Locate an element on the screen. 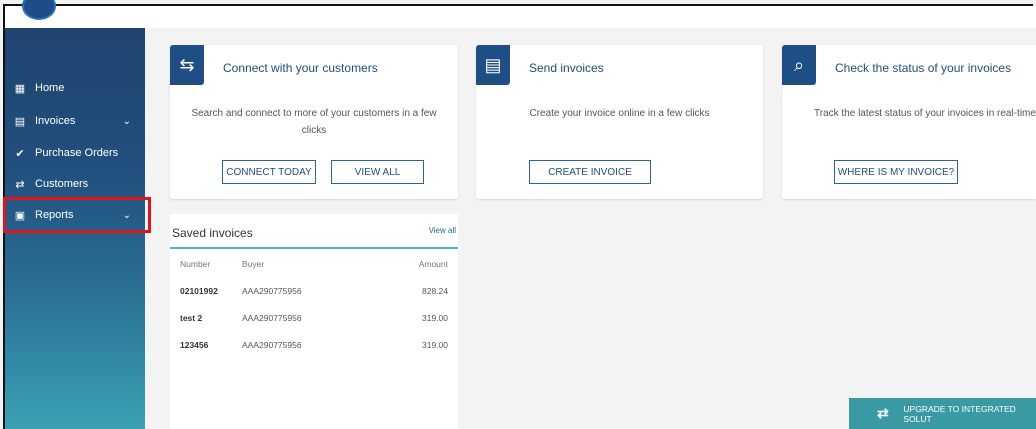 The image size is (1036, 429). view-all-link: View all is located at coordinates (442, 230).